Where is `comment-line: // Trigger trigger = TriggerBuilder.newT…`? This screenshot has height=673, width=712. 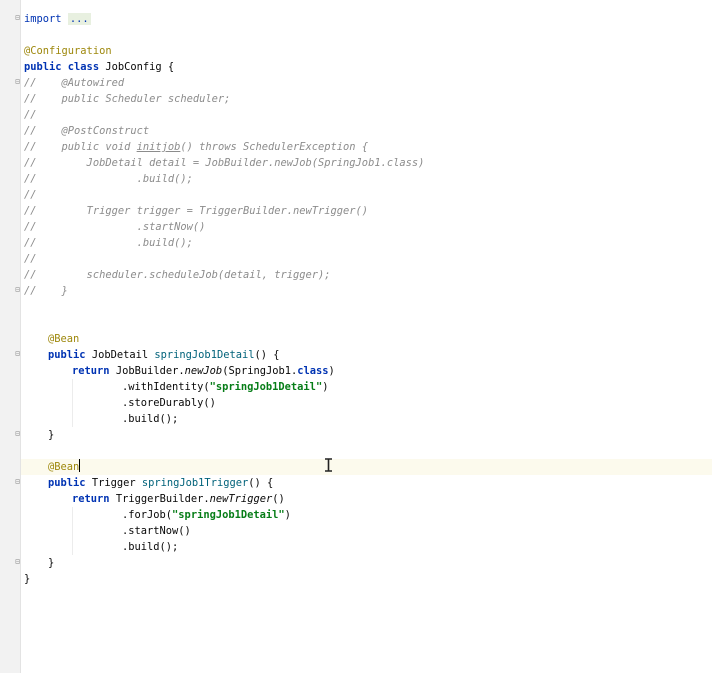 comment-line: // Trigger trigger = TriggerBuilder.newT… is located at coordinates (196, 211).